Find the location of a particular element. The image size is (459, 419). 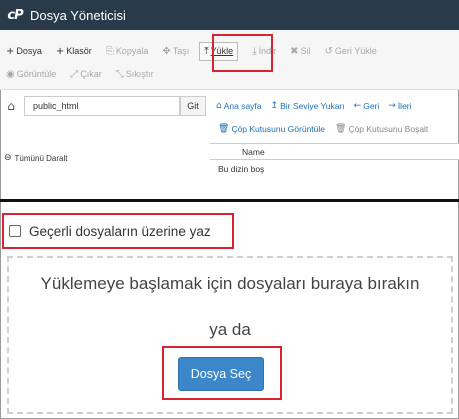

go-button: Git is located at coordinates (193, 106).